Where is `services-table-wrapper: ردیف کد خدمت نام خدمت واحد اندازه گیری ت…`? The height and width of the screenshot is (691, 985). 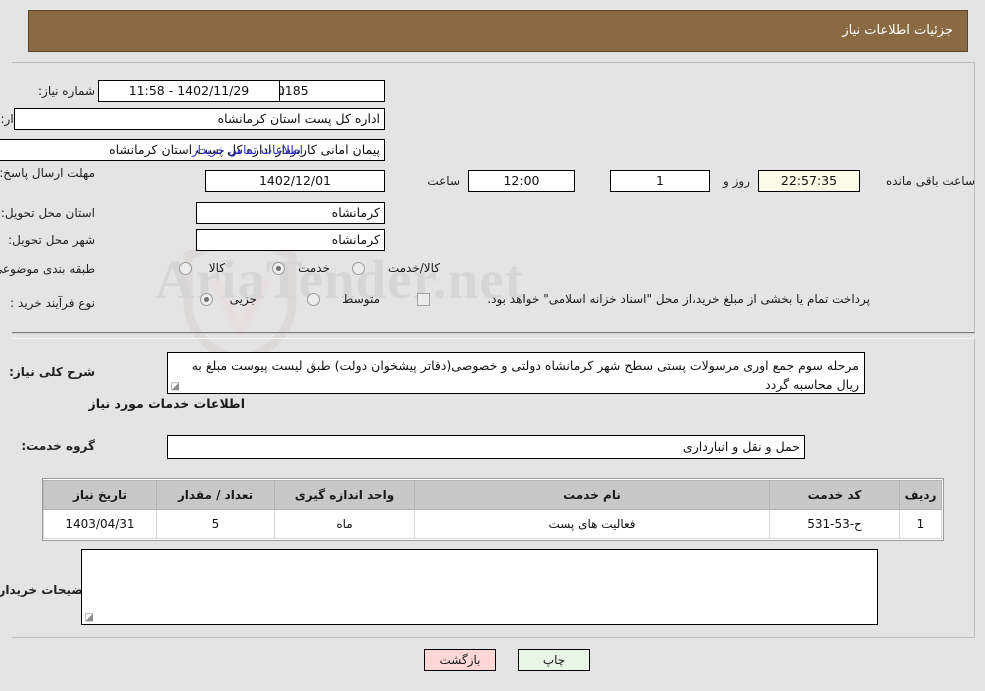
services-table-wrapper: ردیف کد خدمت نام خدمت واحد اندازه گیری ت… is located at coordinates (493, 509).